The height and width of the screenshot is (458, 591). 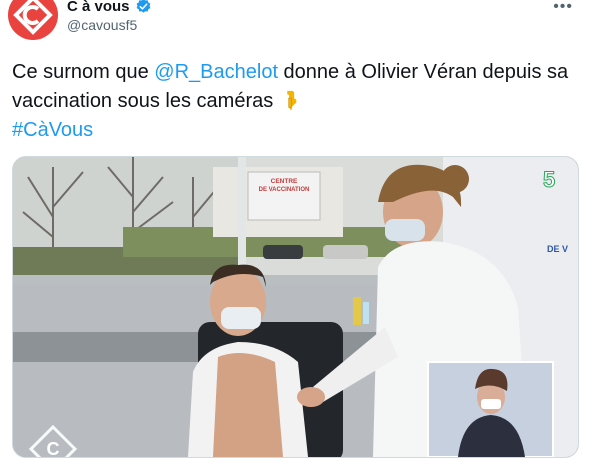 I want to click on tweet-text-part1: Ce surnom que, so click(x=83, y=72).